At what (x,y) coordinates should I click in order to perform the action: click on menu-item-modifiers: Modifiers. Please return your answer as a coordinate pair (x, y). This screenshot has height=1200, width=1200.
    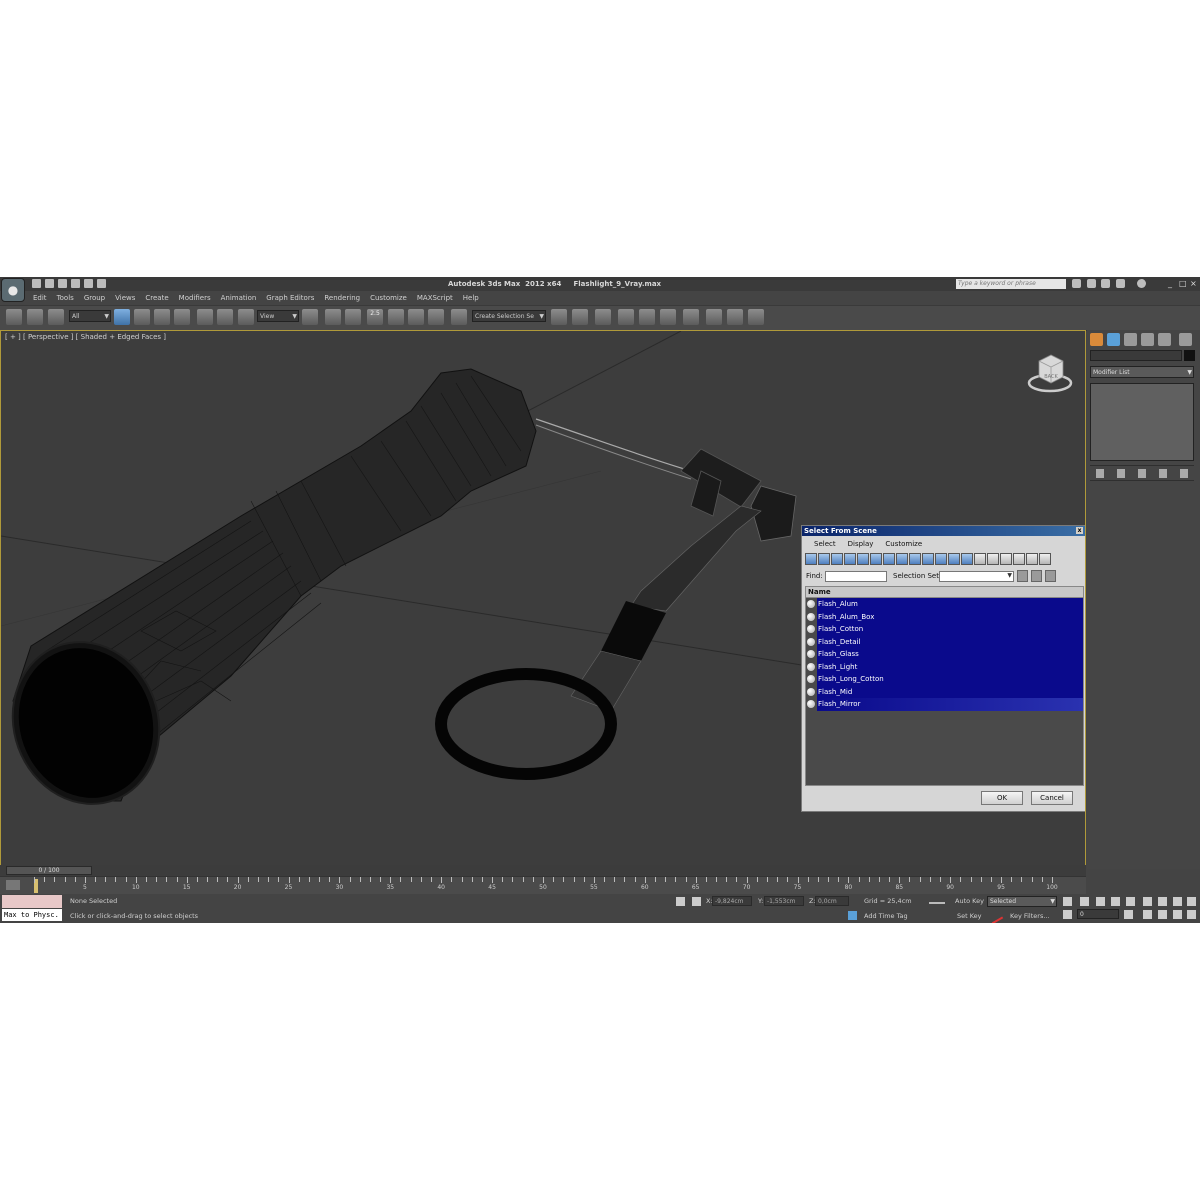
    Looking at the image, I should click on (195, 298).